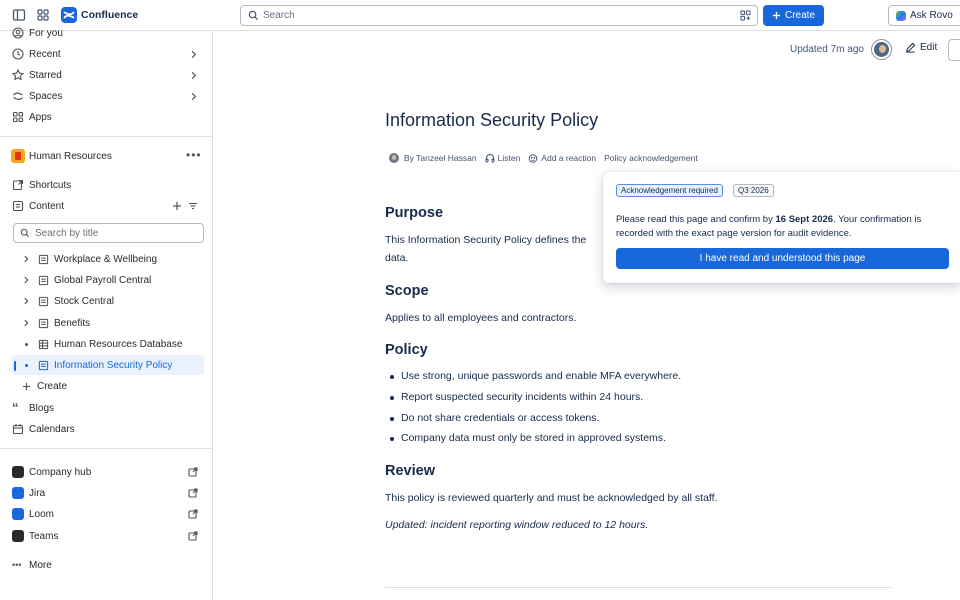 This screenshot has height=600, width=960. Describe the element at coordinates (651, 158) in the screenshot. I see `policy-acknowledgement-link: Policy acknowledgement` at that location.